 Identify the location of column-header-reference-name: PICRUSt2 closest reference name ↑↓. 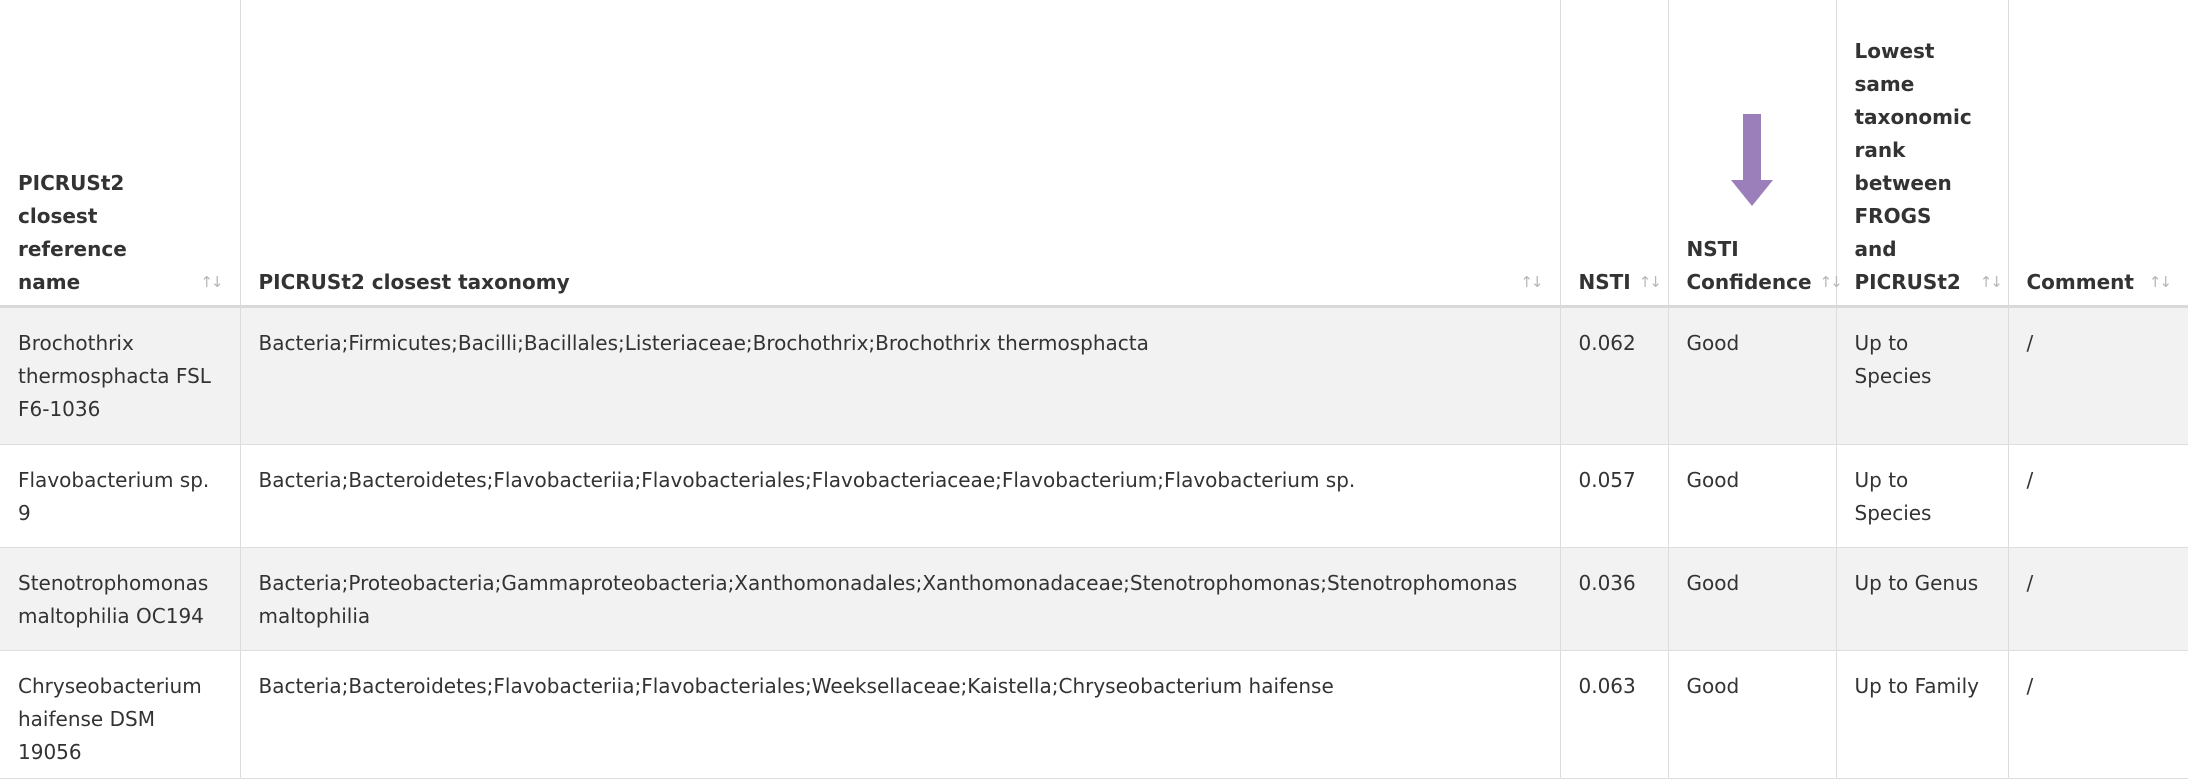
(120, 154).